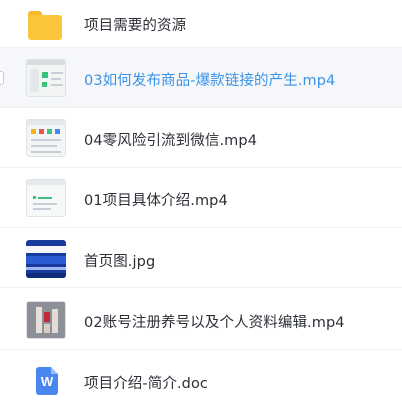 The width and height of the screenshot is (402, 400). I want to click on file-row-folder: 项目需要的资源, so click(201, 24).